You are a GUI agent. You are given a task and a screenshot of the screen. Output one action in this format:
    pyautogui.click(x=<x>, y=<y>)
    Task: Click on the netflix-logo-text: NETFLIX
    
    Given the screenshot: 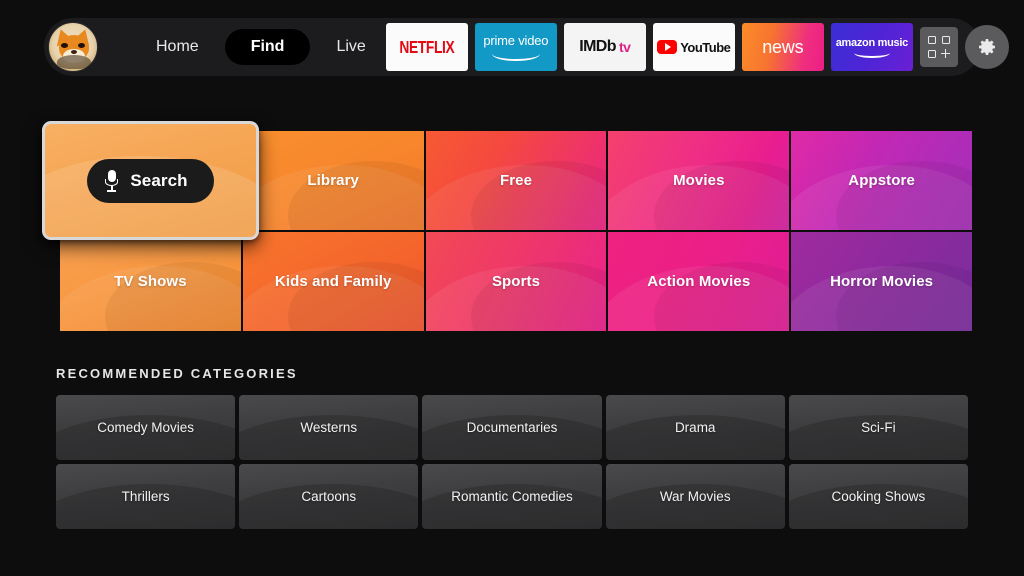 What is the action you would take?
    pyautogui.click(x=427, y=47)
    